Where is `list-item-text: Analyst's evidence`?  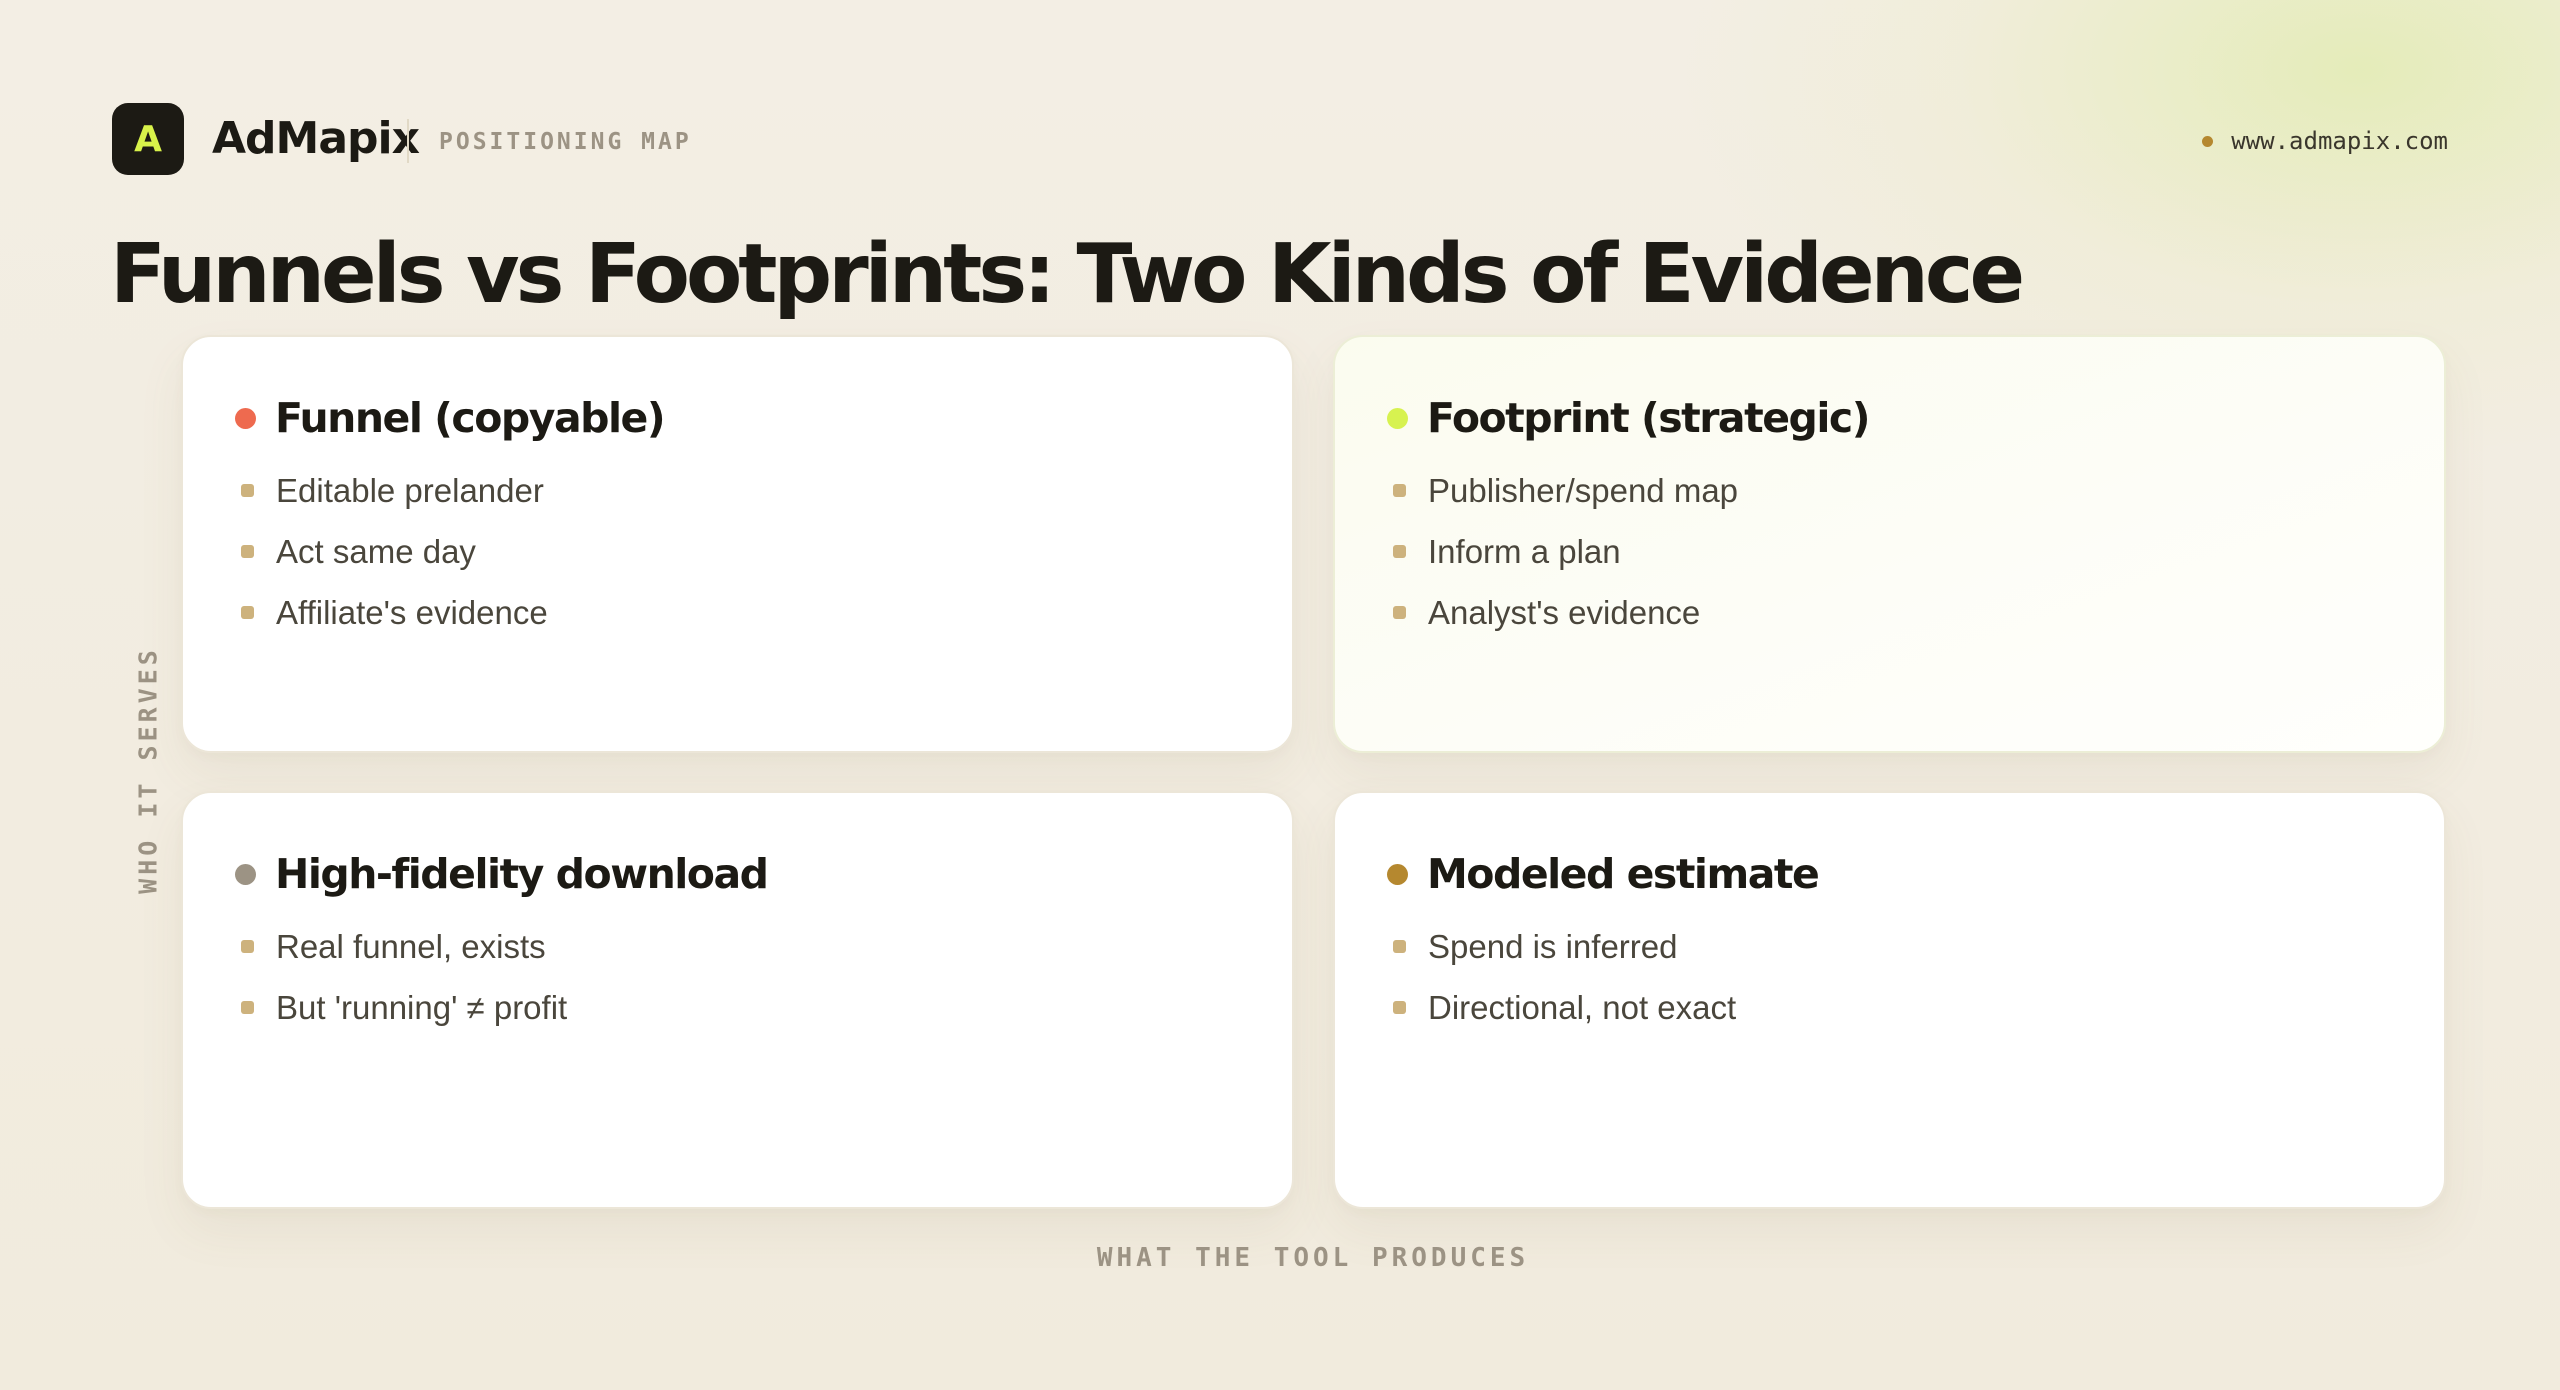
list-item-text: Analyst's evidence is located at coordinates (1564, 612).